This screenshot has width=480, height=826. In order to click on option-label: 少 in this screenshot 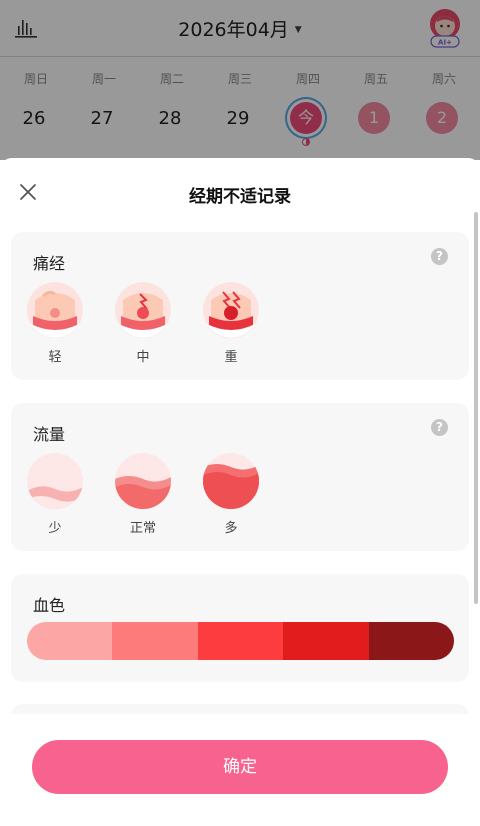, I will do `click(55, 528)`.